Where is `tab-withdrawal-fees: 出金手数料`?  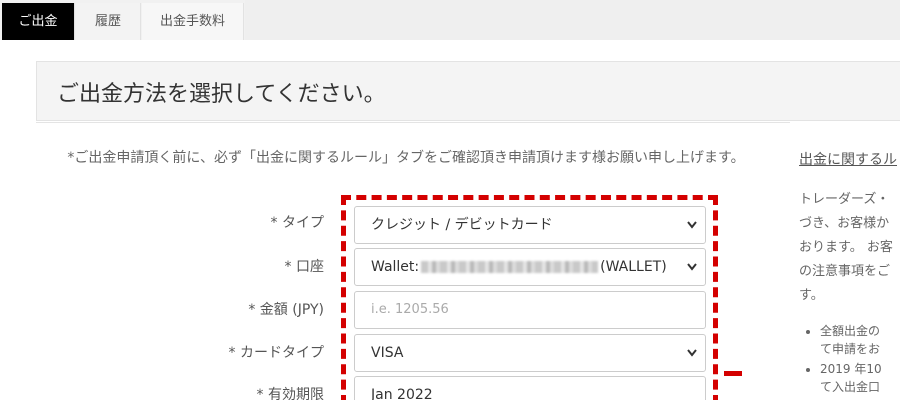 tab-withdrawal-fees: 出金手数料 is located at coordinates (193, 21).